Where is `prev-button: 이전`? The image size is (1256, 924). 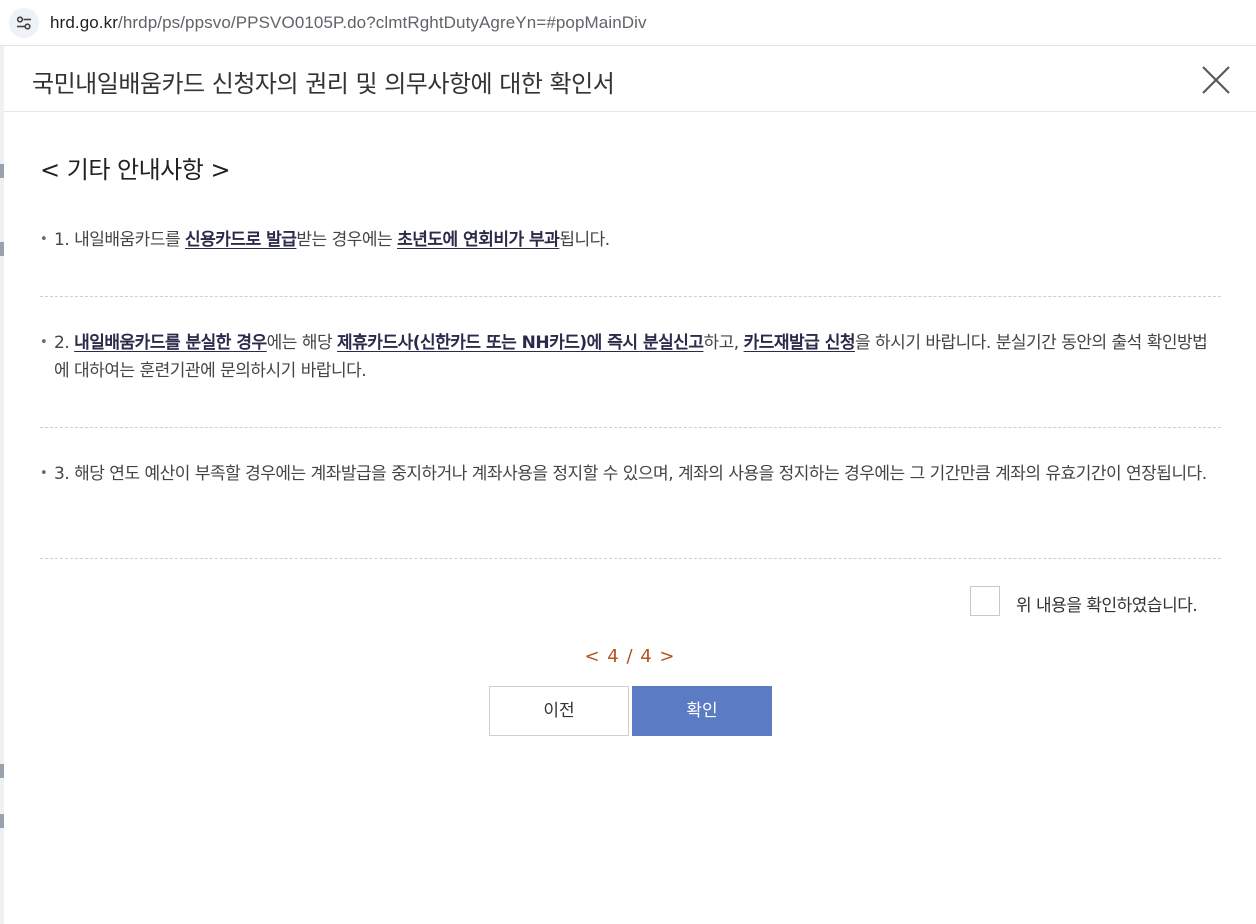 prev-button: 이전 is located at coordinates (559, 711).